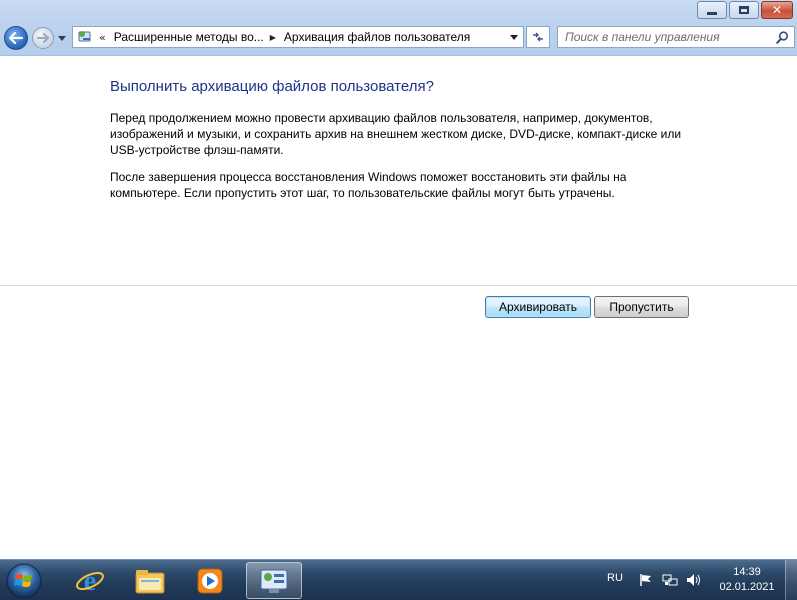 Image resolution: width=797 pixels, height=600 pixels. I want to click on start-button, so click(24, 580).